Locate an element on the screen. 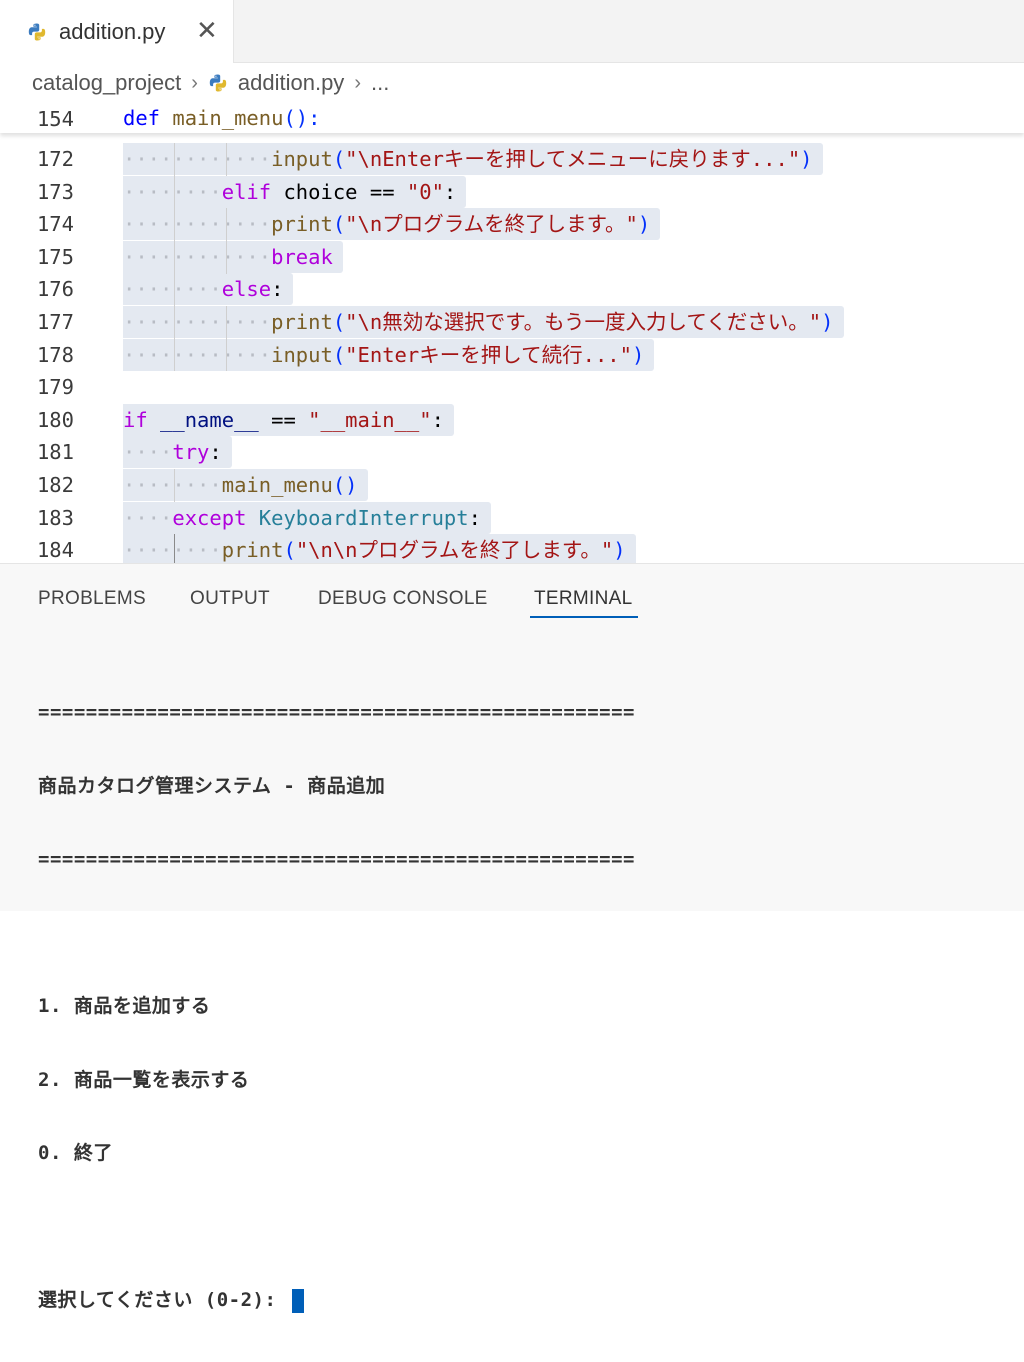 This screenshot has height=1362, width=1024. code-line-176: 176 ········else: is located at coordinates (512, 289).